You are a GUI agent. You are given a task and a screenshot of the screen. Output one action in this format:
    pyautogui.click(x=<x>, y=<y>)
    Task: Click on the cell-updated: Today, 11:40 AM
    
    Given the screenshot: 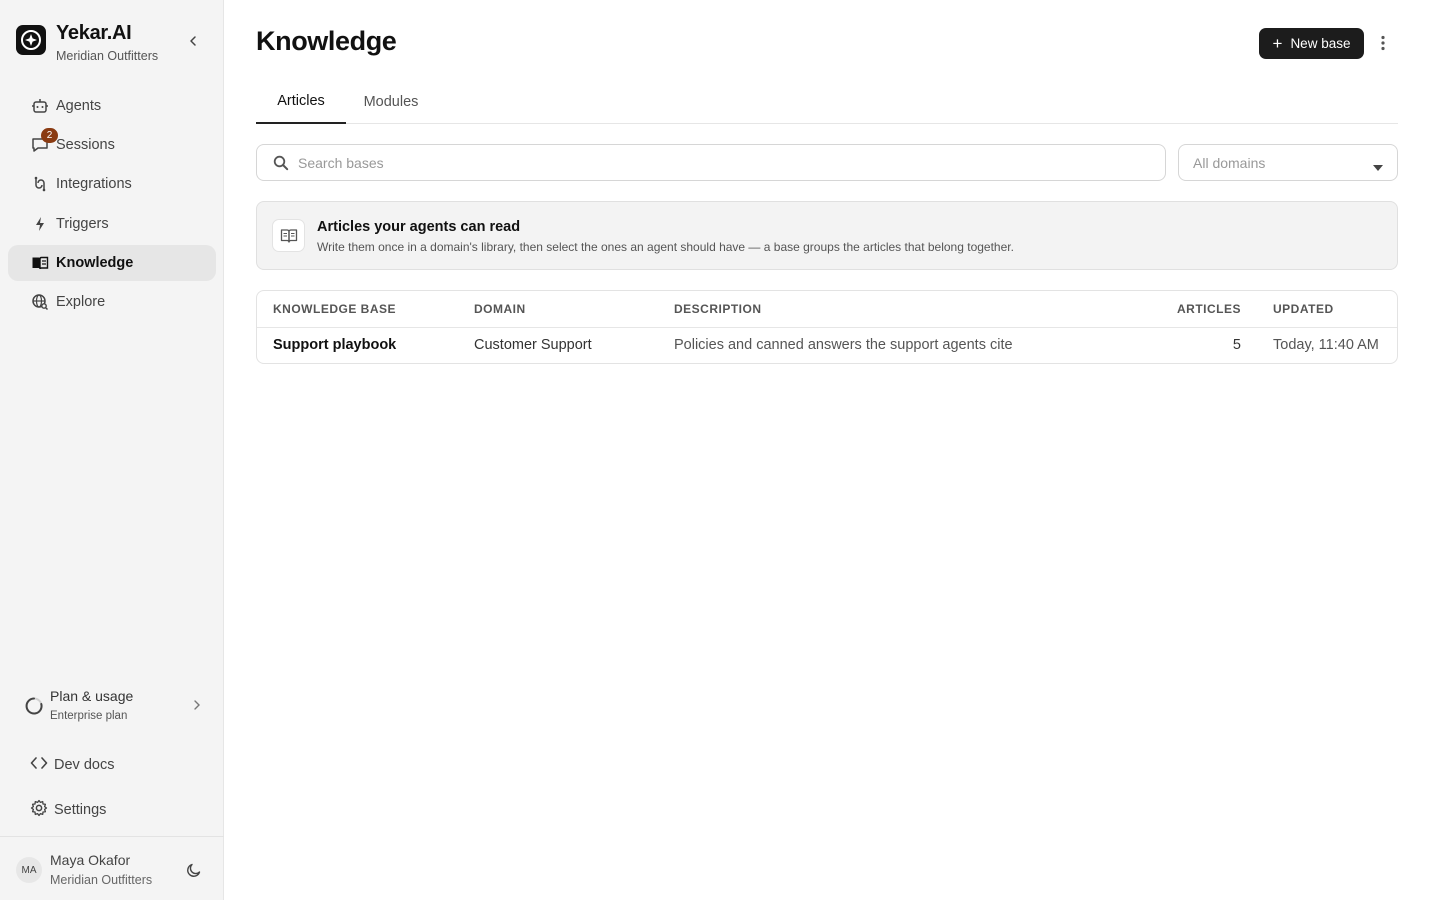 What is the action you would take?
    pyautogui.click(x=1326, y=345)
    